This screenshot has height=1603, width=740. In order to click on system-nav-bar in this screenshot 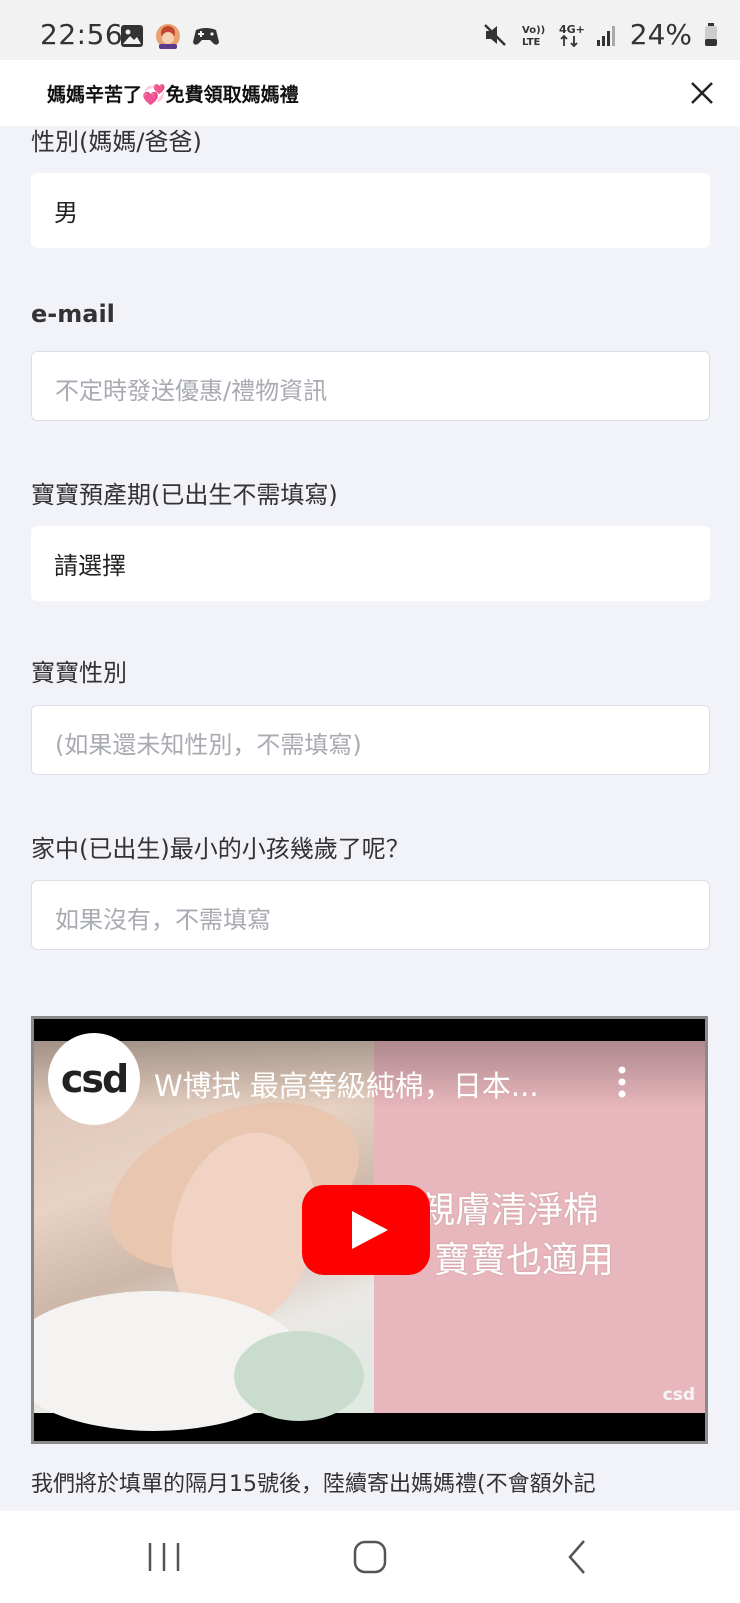, I will do `click(370, 1557)`.